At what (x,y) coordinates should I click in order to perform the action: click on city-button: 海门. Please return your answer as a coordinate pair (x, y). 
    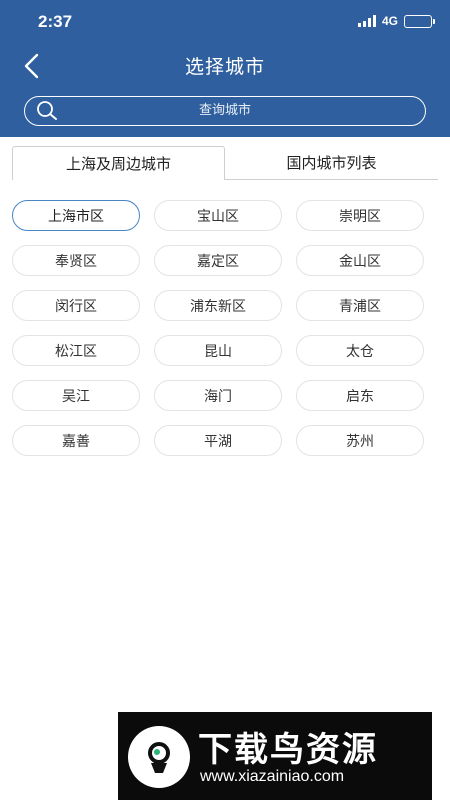
    Looking at the image, I should click on (218, 395).